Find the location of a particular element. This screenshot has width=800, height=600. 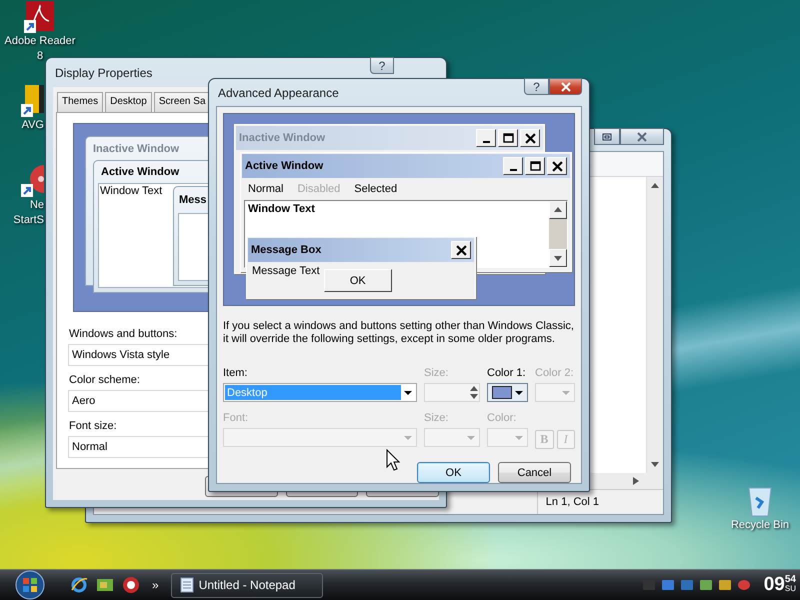

browser-icon is located at coordinates (79, 585).